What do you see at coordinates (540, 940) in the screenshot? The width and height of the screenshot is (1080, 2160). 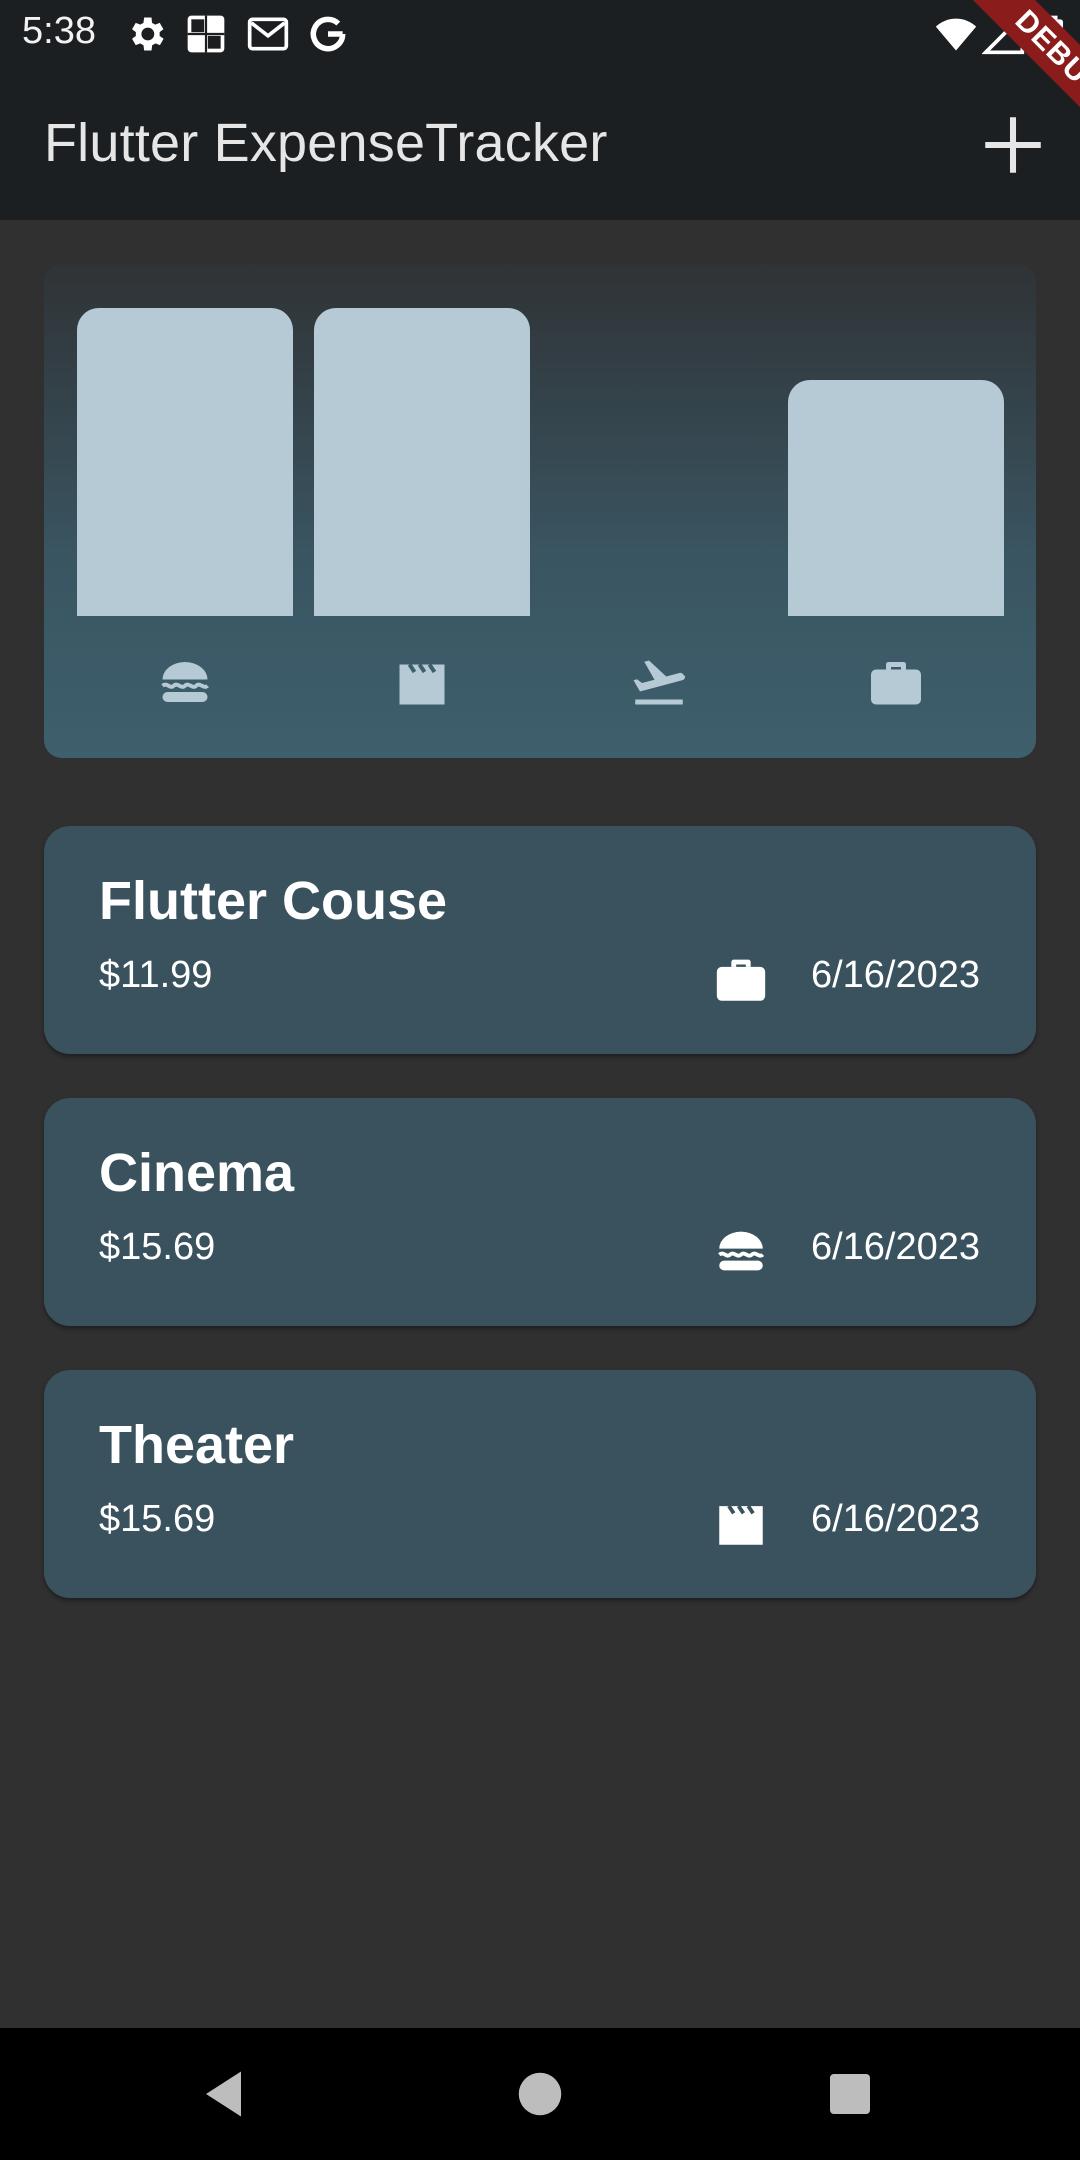 I see `expense-item: Flutter Couse $11.99 6/16/2023` at bounding box center [540, 940].